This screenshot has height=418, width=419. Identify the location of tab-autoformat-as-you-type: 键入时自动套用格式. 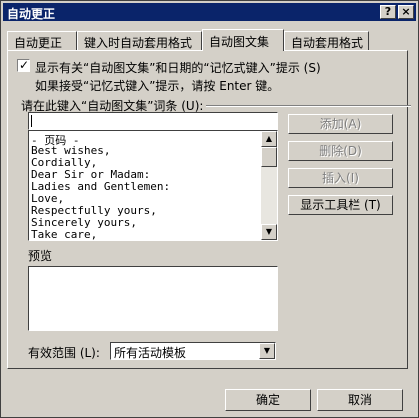
(139, 40).